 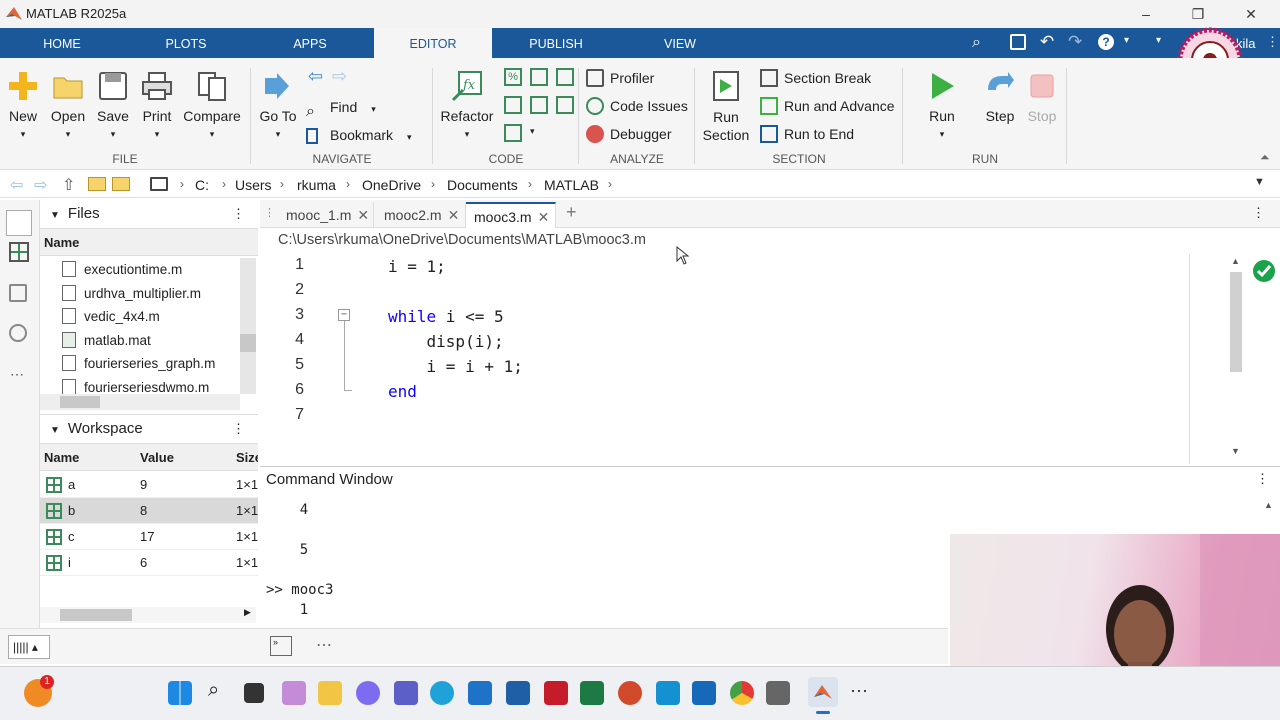 I want to click on table-row: b 8 1×1, so click(x=149, y=511).